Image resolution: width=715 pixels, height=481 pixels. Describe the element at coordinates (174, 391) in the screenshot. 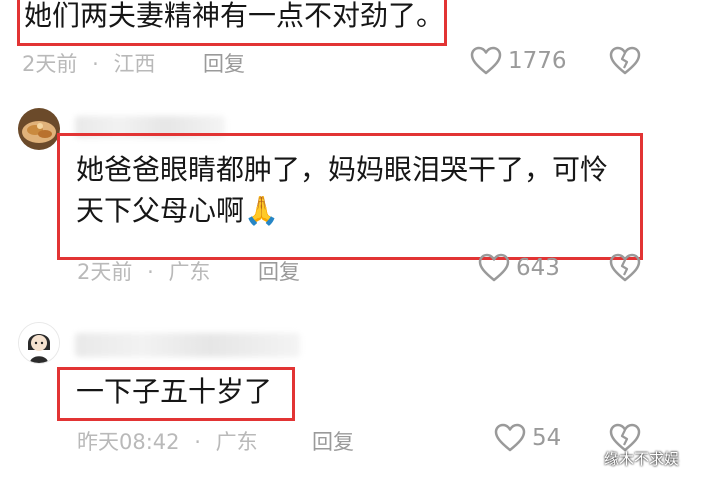

I see `comment-3-text: 一下子五十岁了` at that location.